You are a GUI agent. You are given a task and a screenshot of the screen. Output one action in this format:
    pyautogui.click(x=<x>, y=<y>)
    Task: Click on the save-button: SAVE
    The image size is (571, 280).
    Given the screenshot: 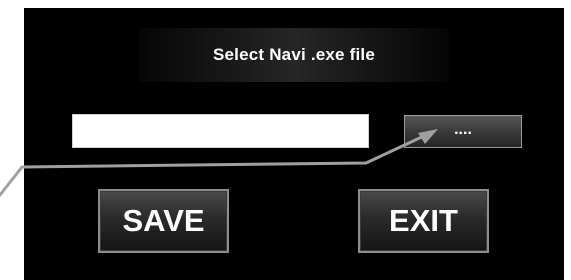 What is the action you would take?
    pyautogui.click(x=163, y=221)
    